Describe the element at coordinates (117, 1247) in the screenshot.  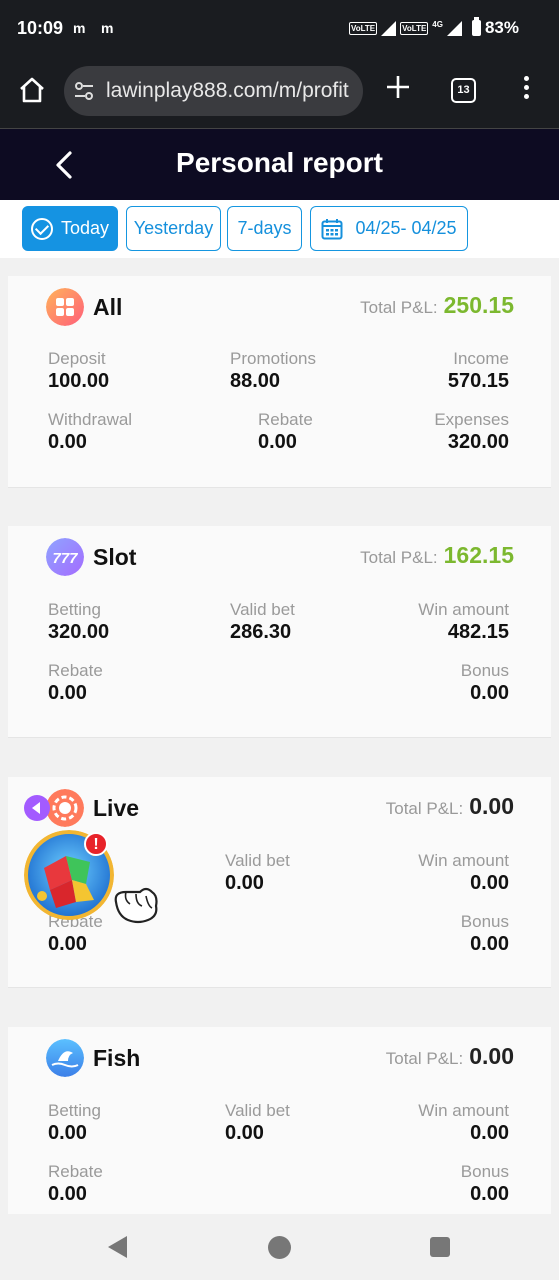
I see `nav-back-icon` at that location.